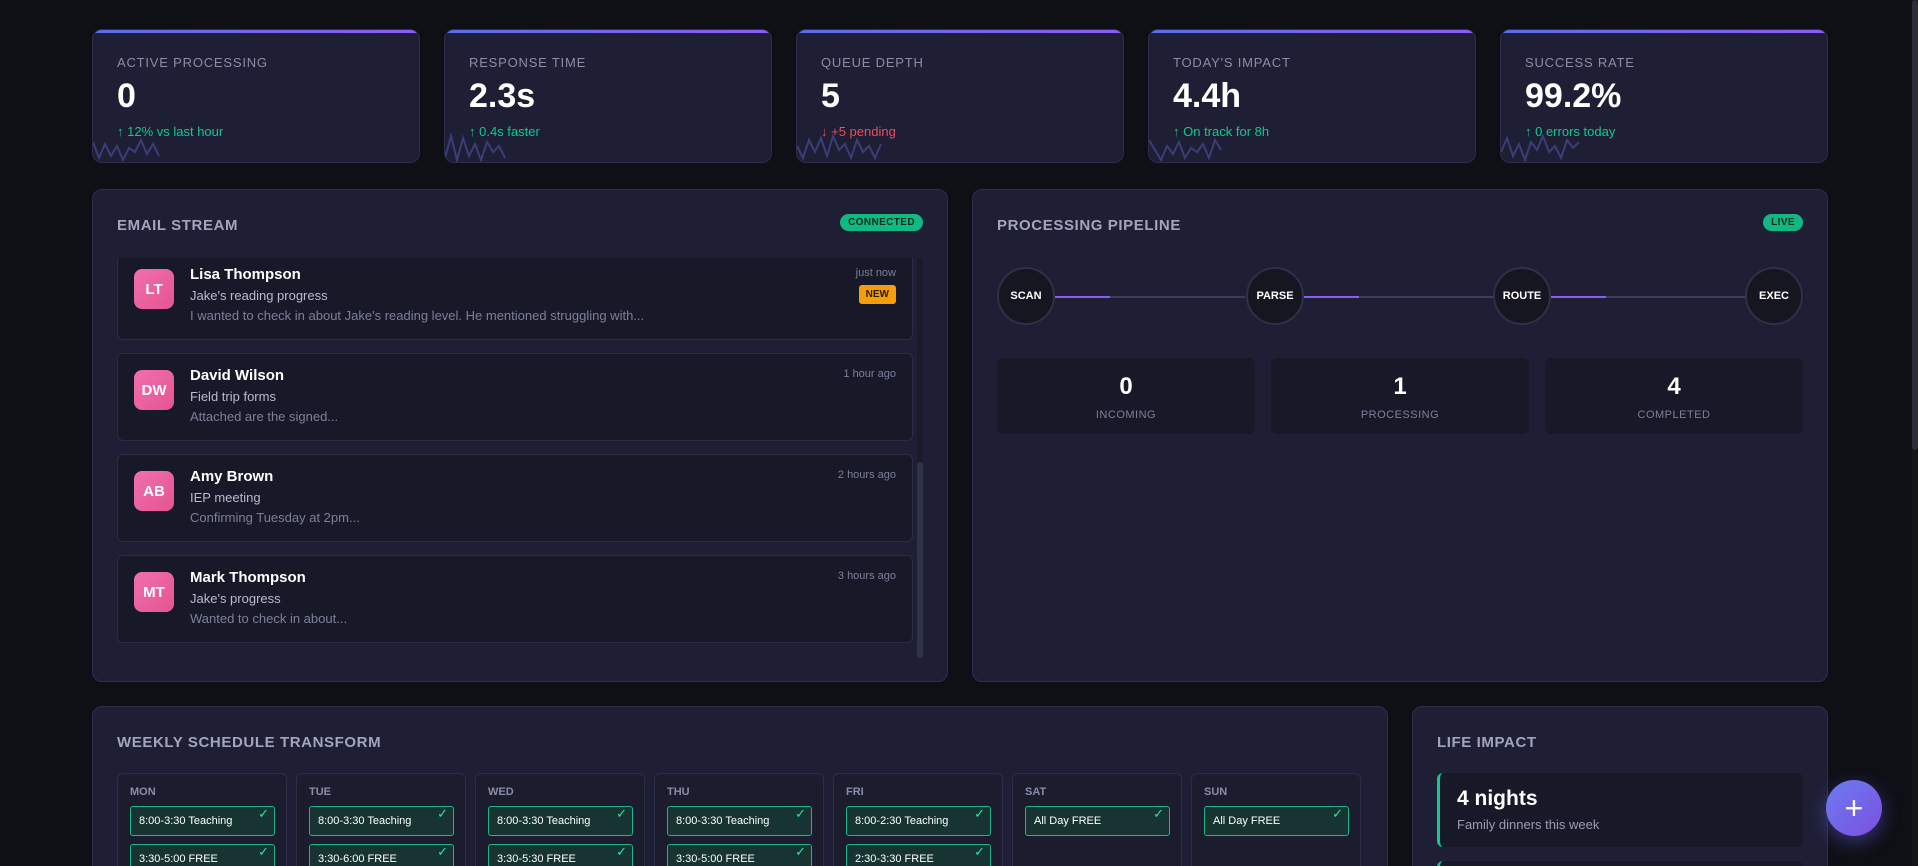 This screenshot has height=866, width=1918. What do you see at coordinates (1207, 96) in the screenshot?
I see `stat-value: 4.4h` at bounding box center [1207, 96].